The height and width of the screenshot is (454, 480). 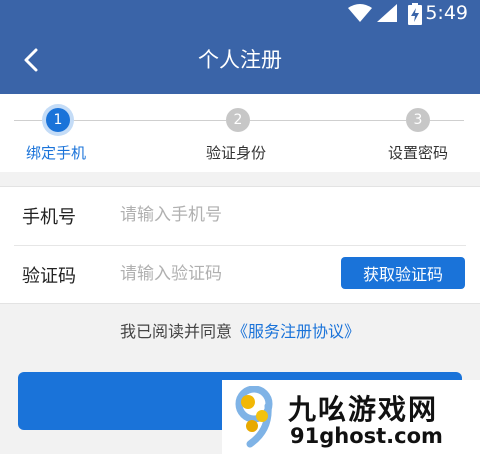 What do you see at coordinates (254, 417) in the screenshot?
I see `watermark-logo-icon` at bounding box center [254, 417].